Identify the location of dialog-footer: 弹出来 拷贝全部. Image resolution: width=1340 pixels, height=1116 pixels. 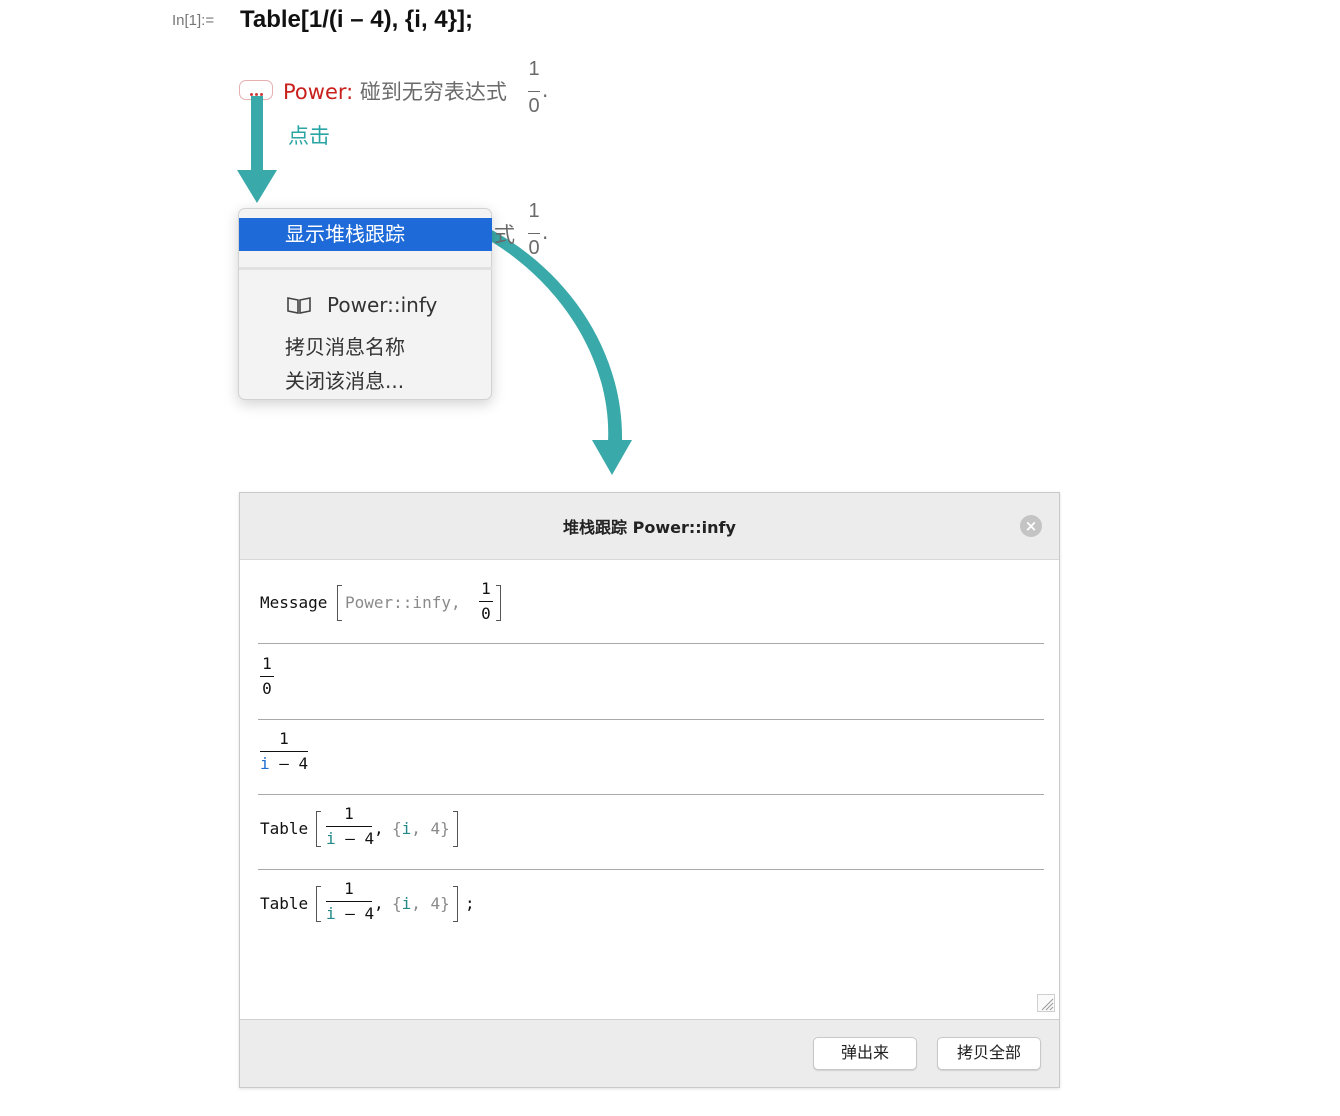
(649, 1053).